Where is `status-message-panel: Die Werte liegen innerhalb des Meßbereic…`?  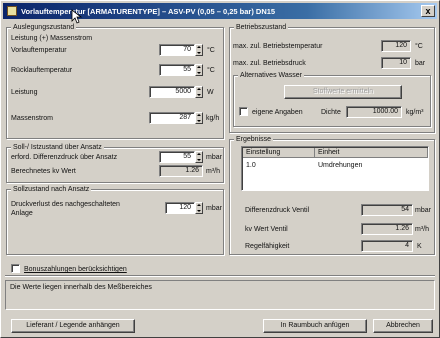 status-message-panel: Die Werte liegen innerhalb des Meßbereic… is located at coordinates (220, 295).